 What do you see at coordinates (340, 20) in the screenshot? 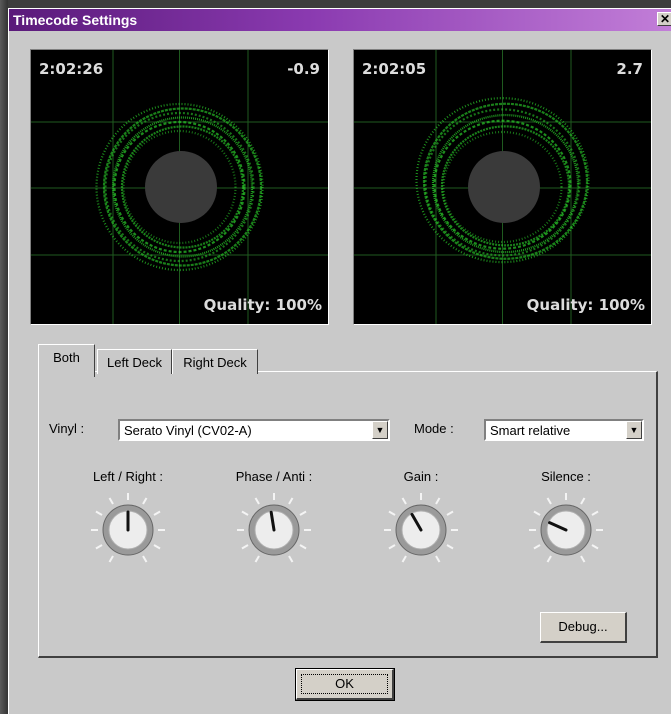
I see `title-bar: Timecode Settings ✕` at bounding box center [340, 20].